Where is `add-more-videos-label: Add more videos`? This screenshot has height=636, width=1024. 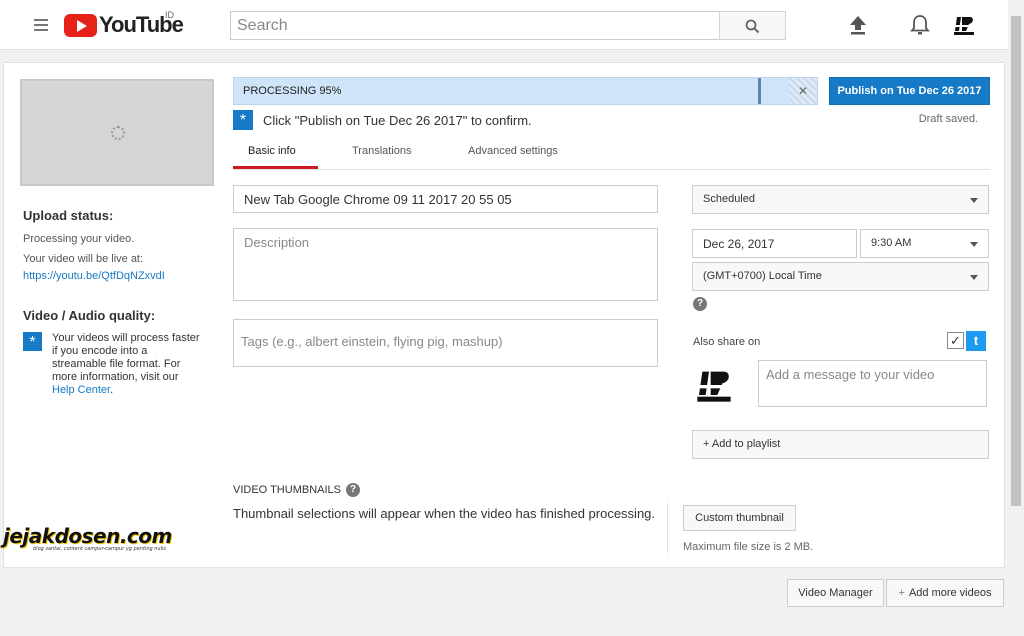
add-more-videos-label: Add more videos is located at coordinates (950, 593).